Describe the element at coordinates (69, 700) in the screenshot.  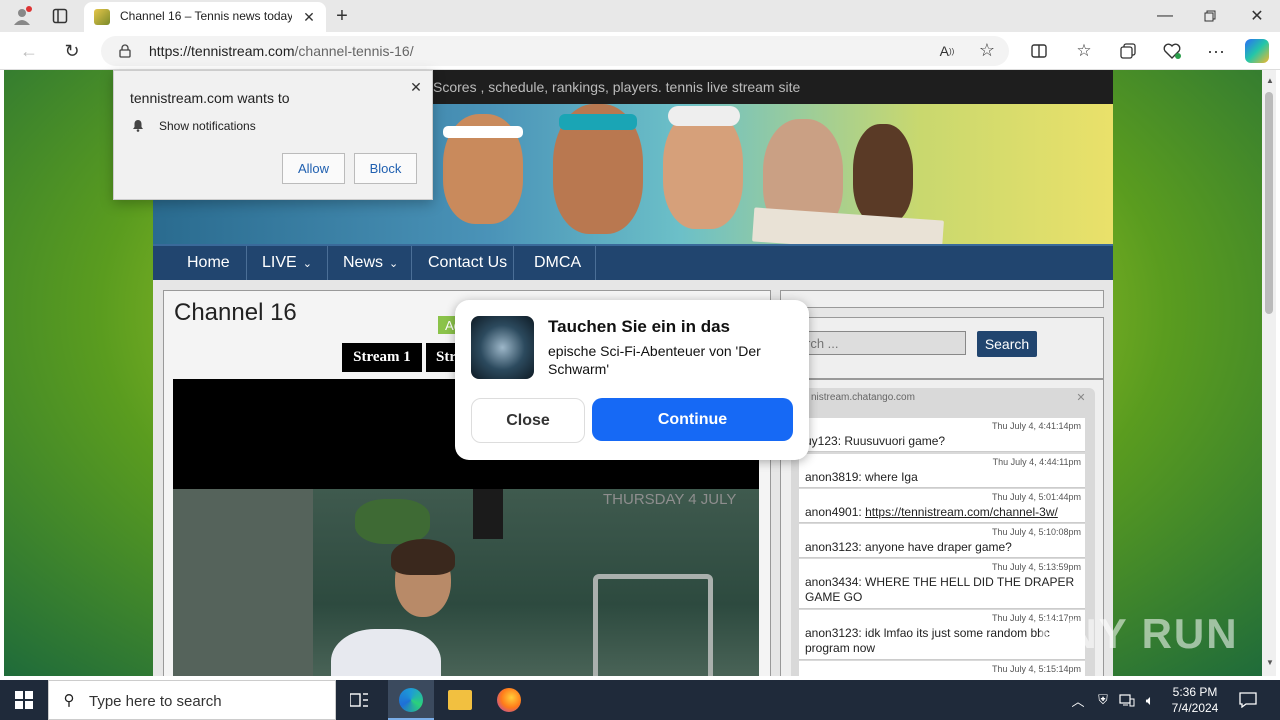
I see `search-icon: ⚲` at that location.